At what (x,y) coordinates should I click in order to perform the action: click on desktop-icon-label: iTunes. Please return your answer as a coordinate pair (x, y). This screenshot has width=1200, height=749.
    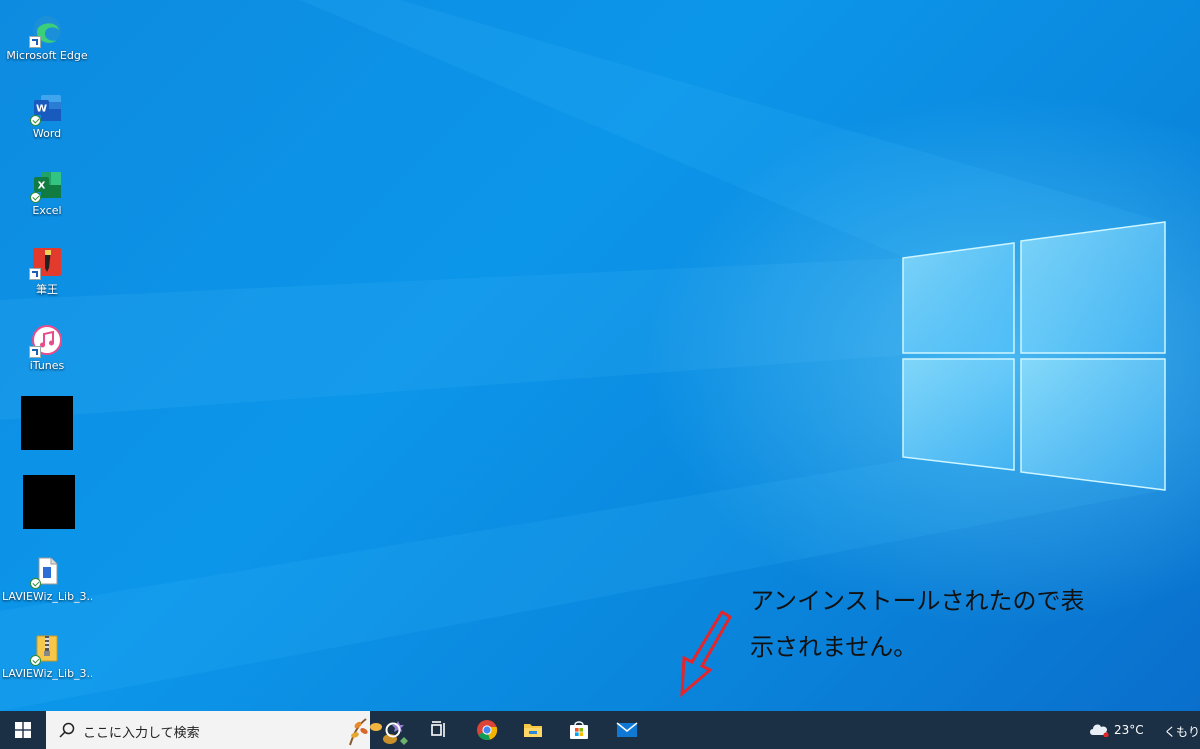
    Looking at the image, I should click on (47, 365).